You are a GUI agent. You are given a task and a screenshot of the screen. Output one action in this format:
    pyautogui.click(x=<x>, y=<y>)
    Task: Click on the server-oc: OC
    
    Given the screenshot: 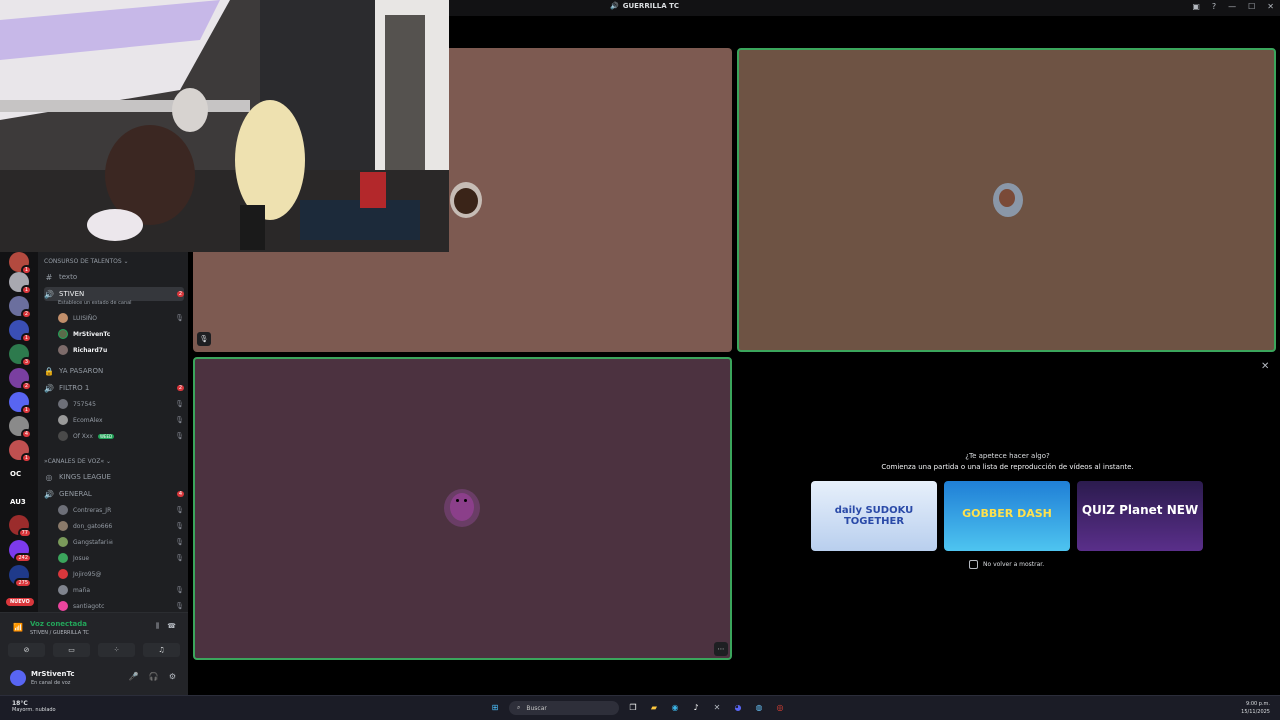 What is the action you would take?
    pyautogui.click(x=15, y=474)
    